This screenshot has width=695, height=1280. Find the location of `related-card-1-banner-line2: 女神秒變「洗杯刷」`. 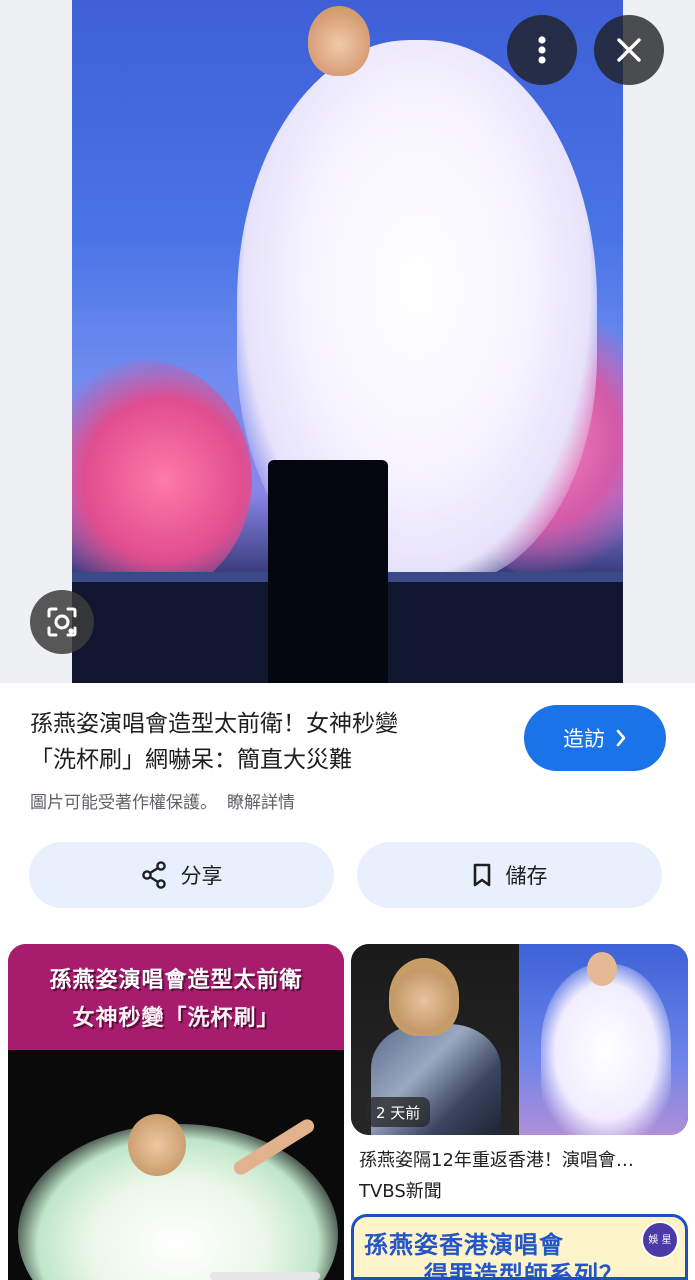

related-card-1-banner-line2: 女神秒變「洗杯刷」 is located at coordinates (176, 1018).